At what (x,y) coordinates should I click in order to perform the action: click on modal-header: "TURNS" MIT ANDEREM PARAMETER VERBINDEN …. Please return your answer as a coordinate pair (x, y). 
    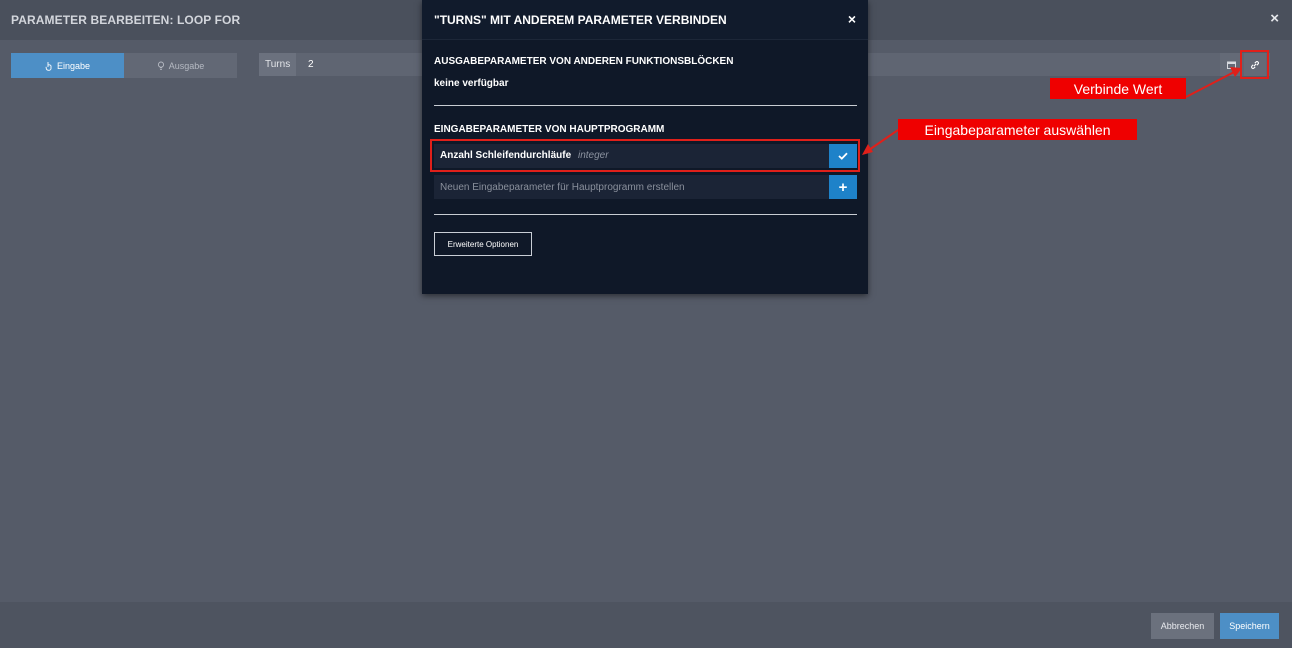
    Looking at the image, I should click on (645, 20).